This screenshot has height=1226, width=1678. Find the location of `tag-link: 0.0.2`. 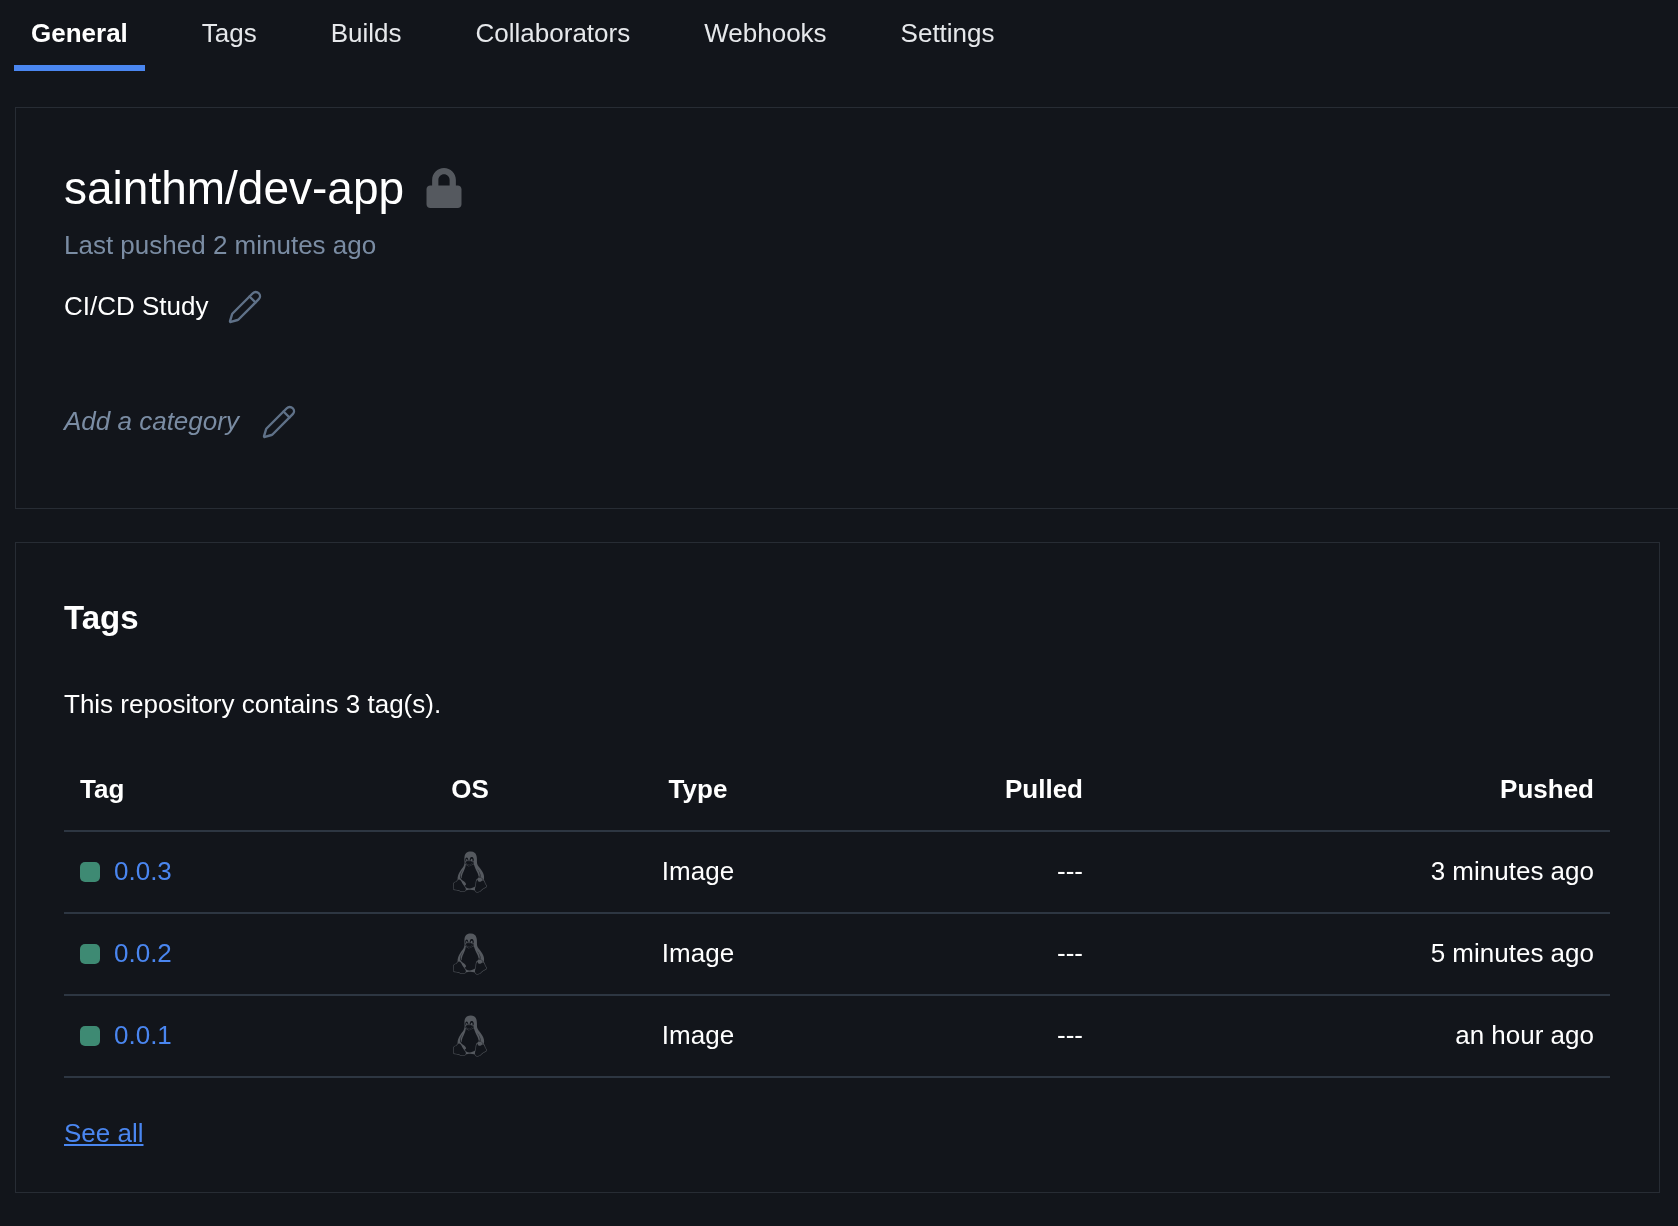

tag-link: 0.0.2 is located at coordinates (143, 953).